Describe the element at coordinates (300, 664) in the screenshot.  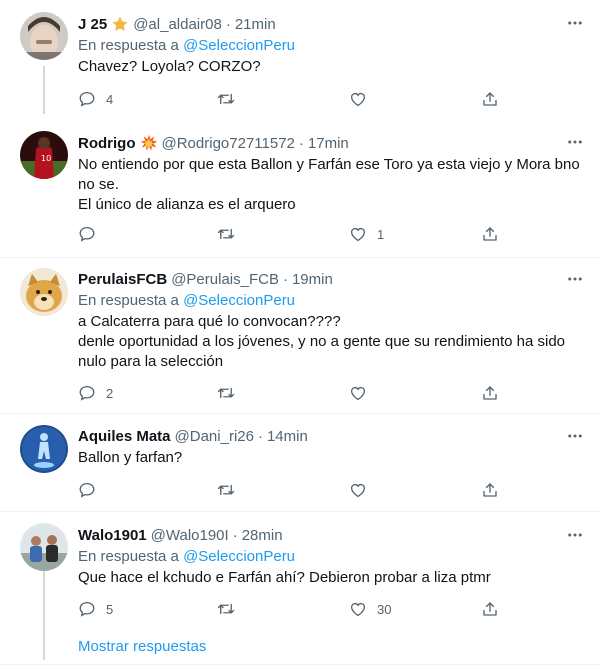
I see `divider` at that location.